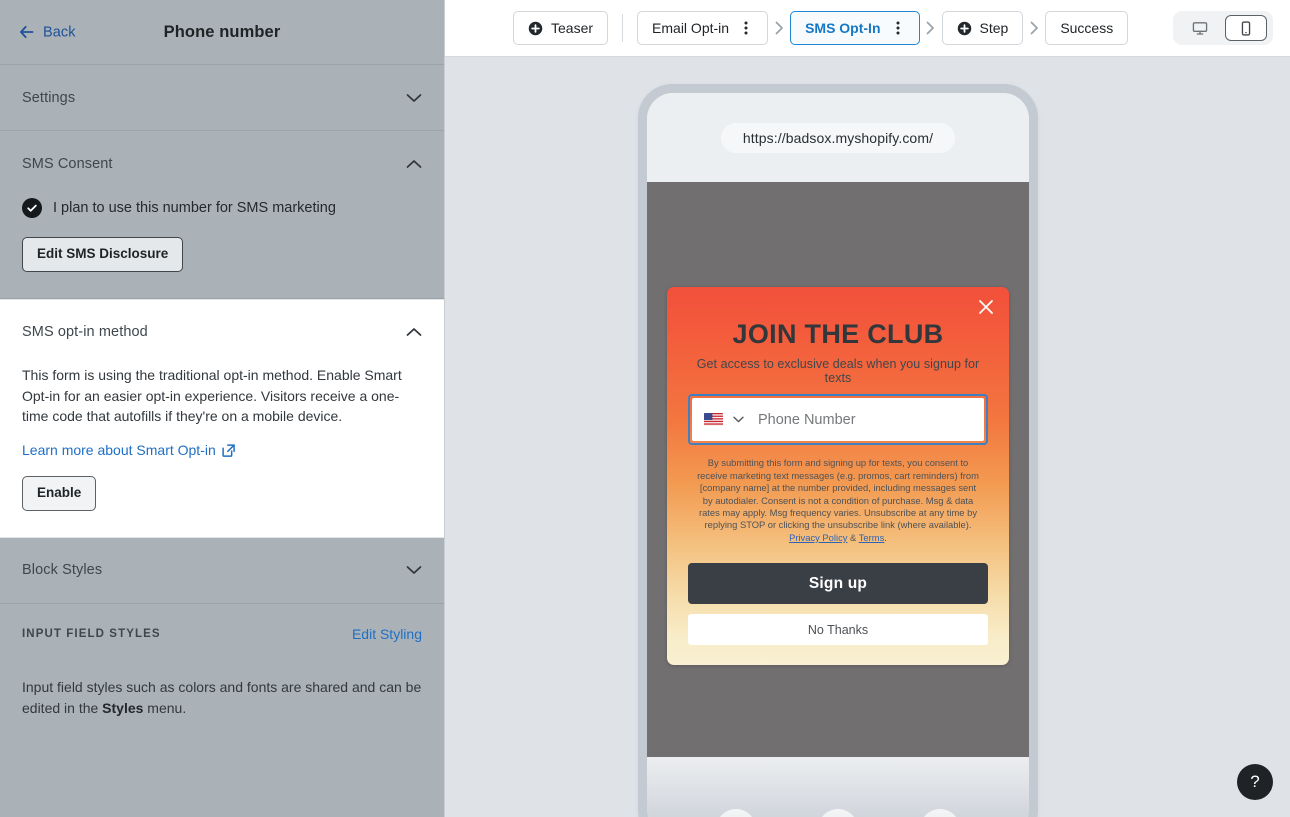 The height and width of the screenshot is (817, 1290). What do you see at coordinates (1223, 28) in the screenshot?
I see `device-preview-toggle` at bounding box center [1223, 28].